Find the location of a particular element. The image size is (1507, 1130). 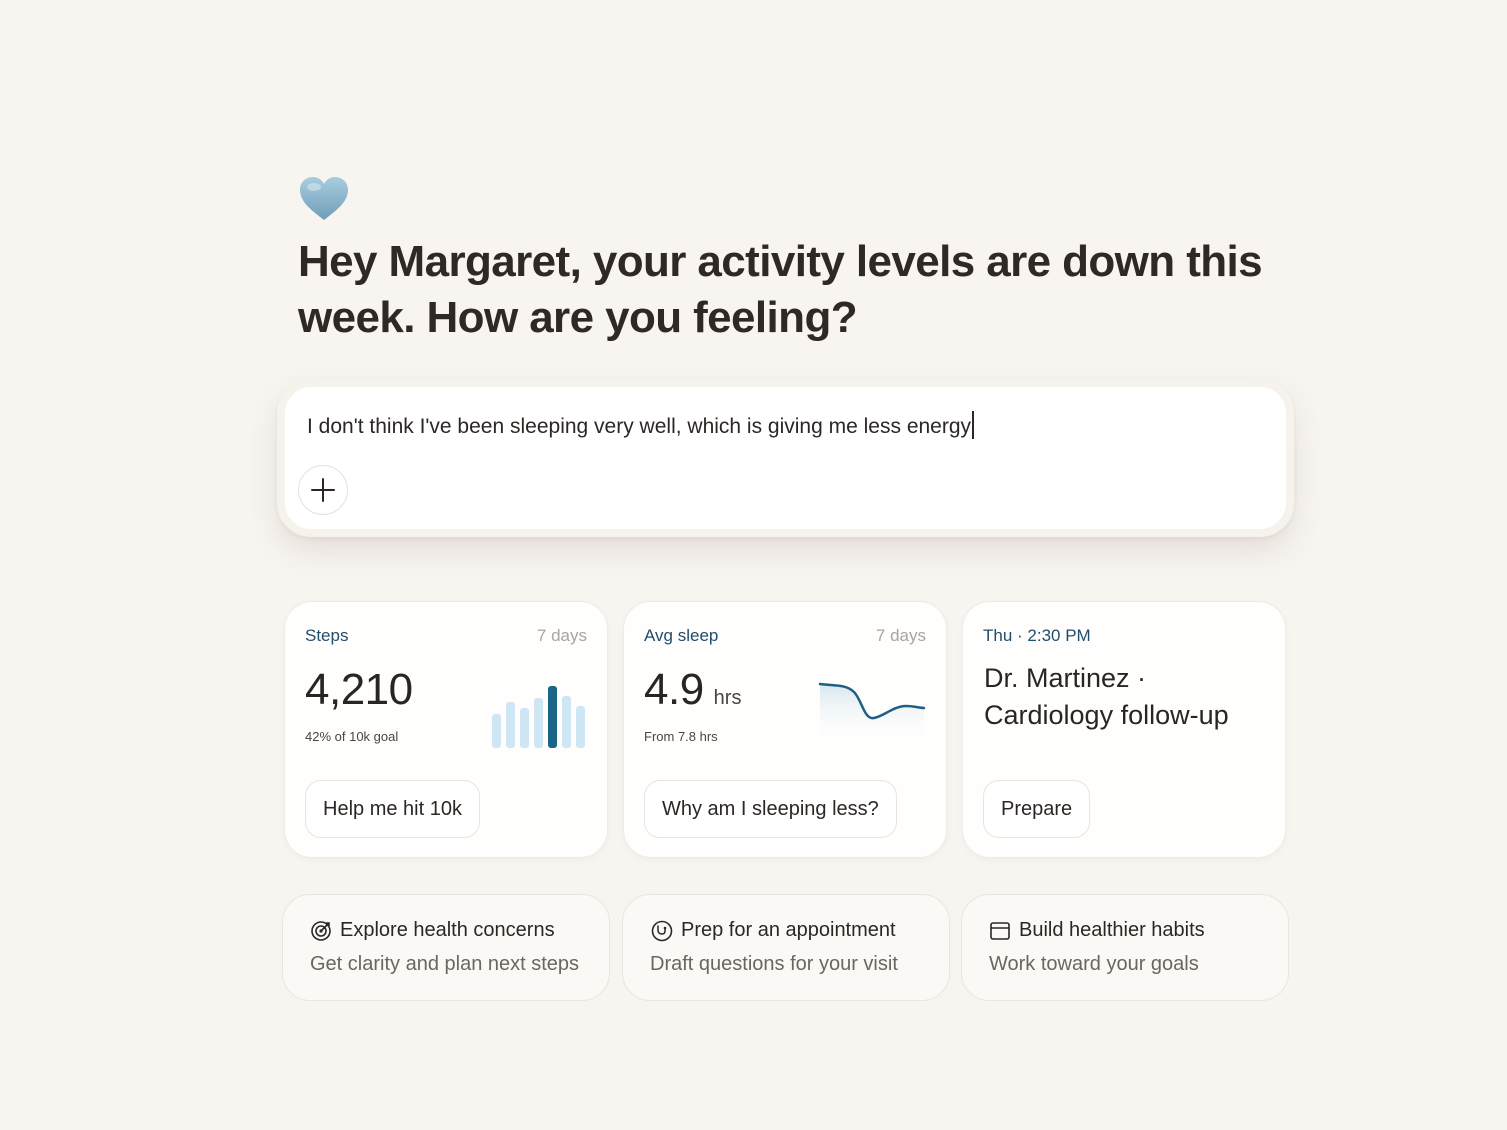

appointment-specialty: Cardiology follow-up is located at coordinates (1106, 715).